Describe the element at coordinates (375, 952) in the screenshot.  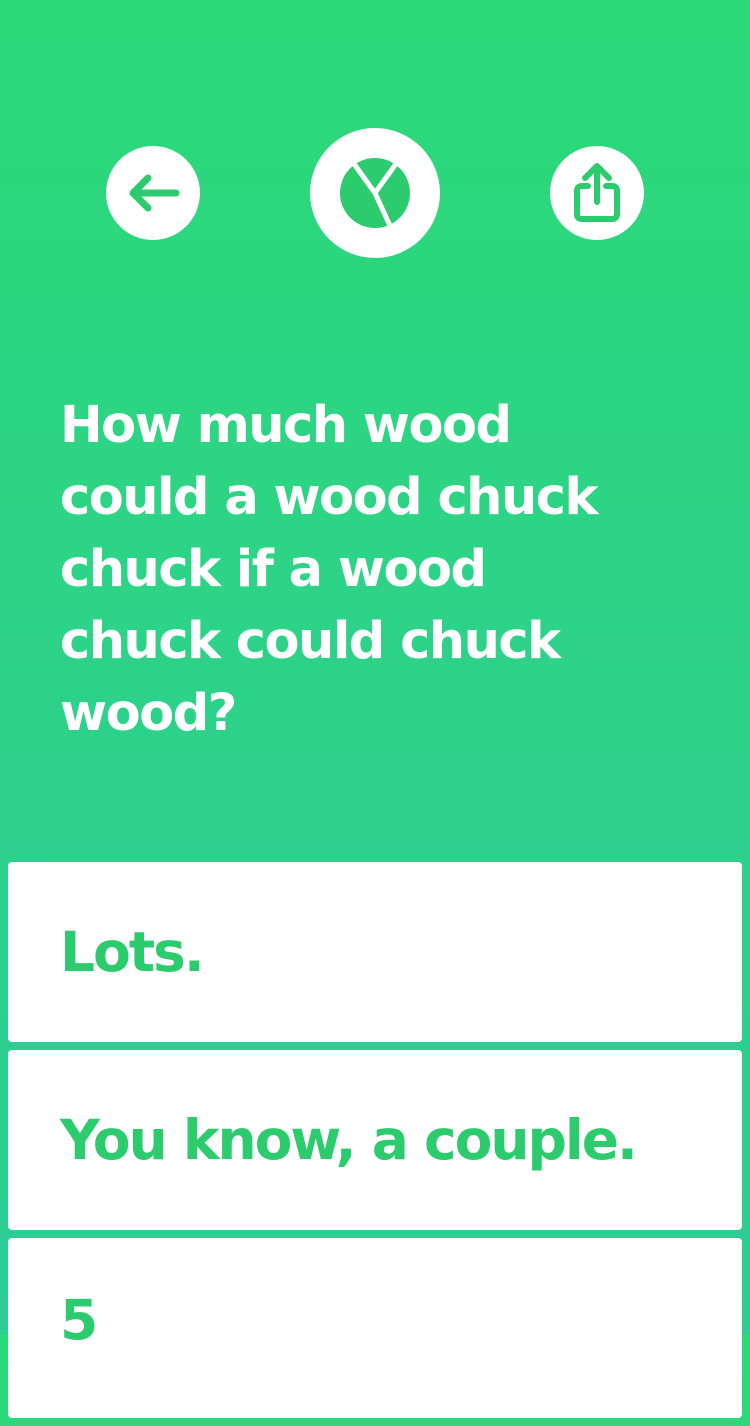
I see `answer-option-1: Lots.` at that location.